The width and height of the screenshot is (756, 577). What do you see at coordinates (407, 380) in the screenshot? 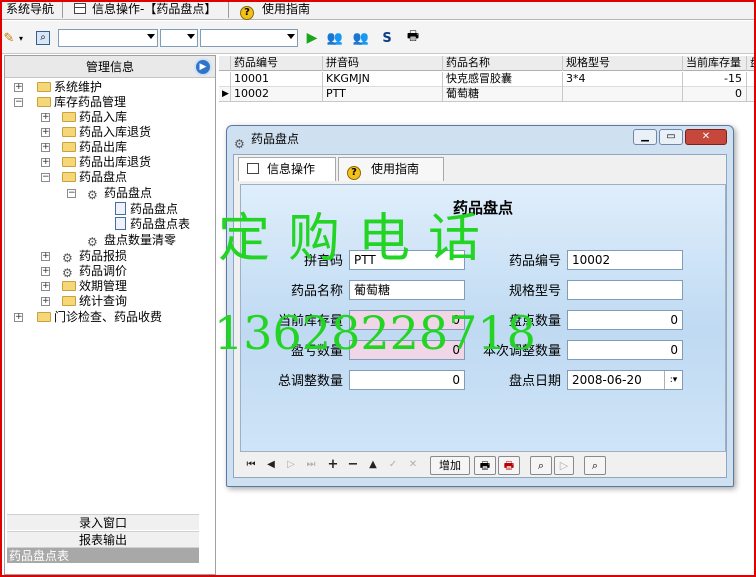
I see `total-field: 0` at bounding box center [407, 380].